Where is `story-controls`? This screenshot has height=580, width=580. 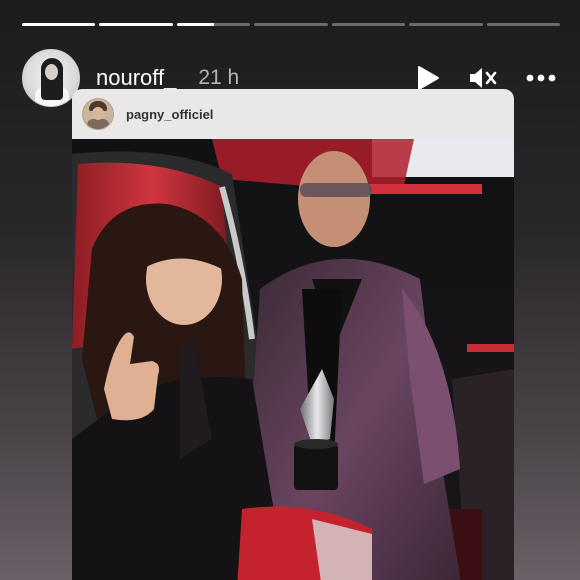 story-controls is located at coordinates (486, 78).